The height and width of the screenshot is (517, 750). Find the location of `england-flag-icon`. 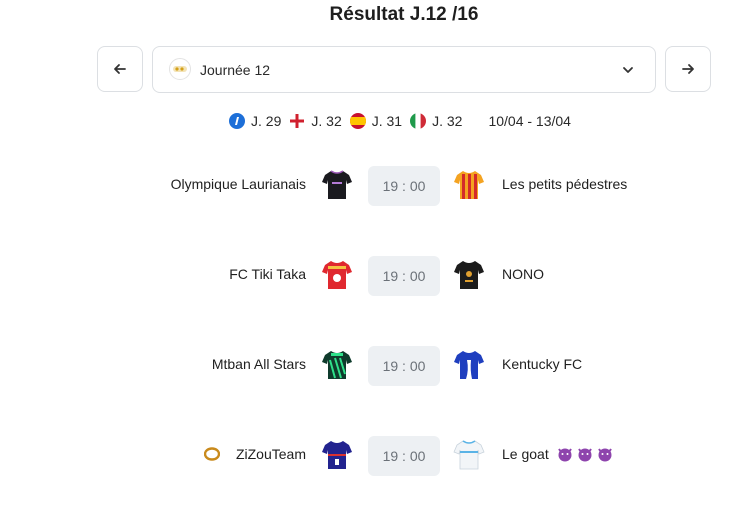

england-flag-icon is located at coordinates (297, 121).